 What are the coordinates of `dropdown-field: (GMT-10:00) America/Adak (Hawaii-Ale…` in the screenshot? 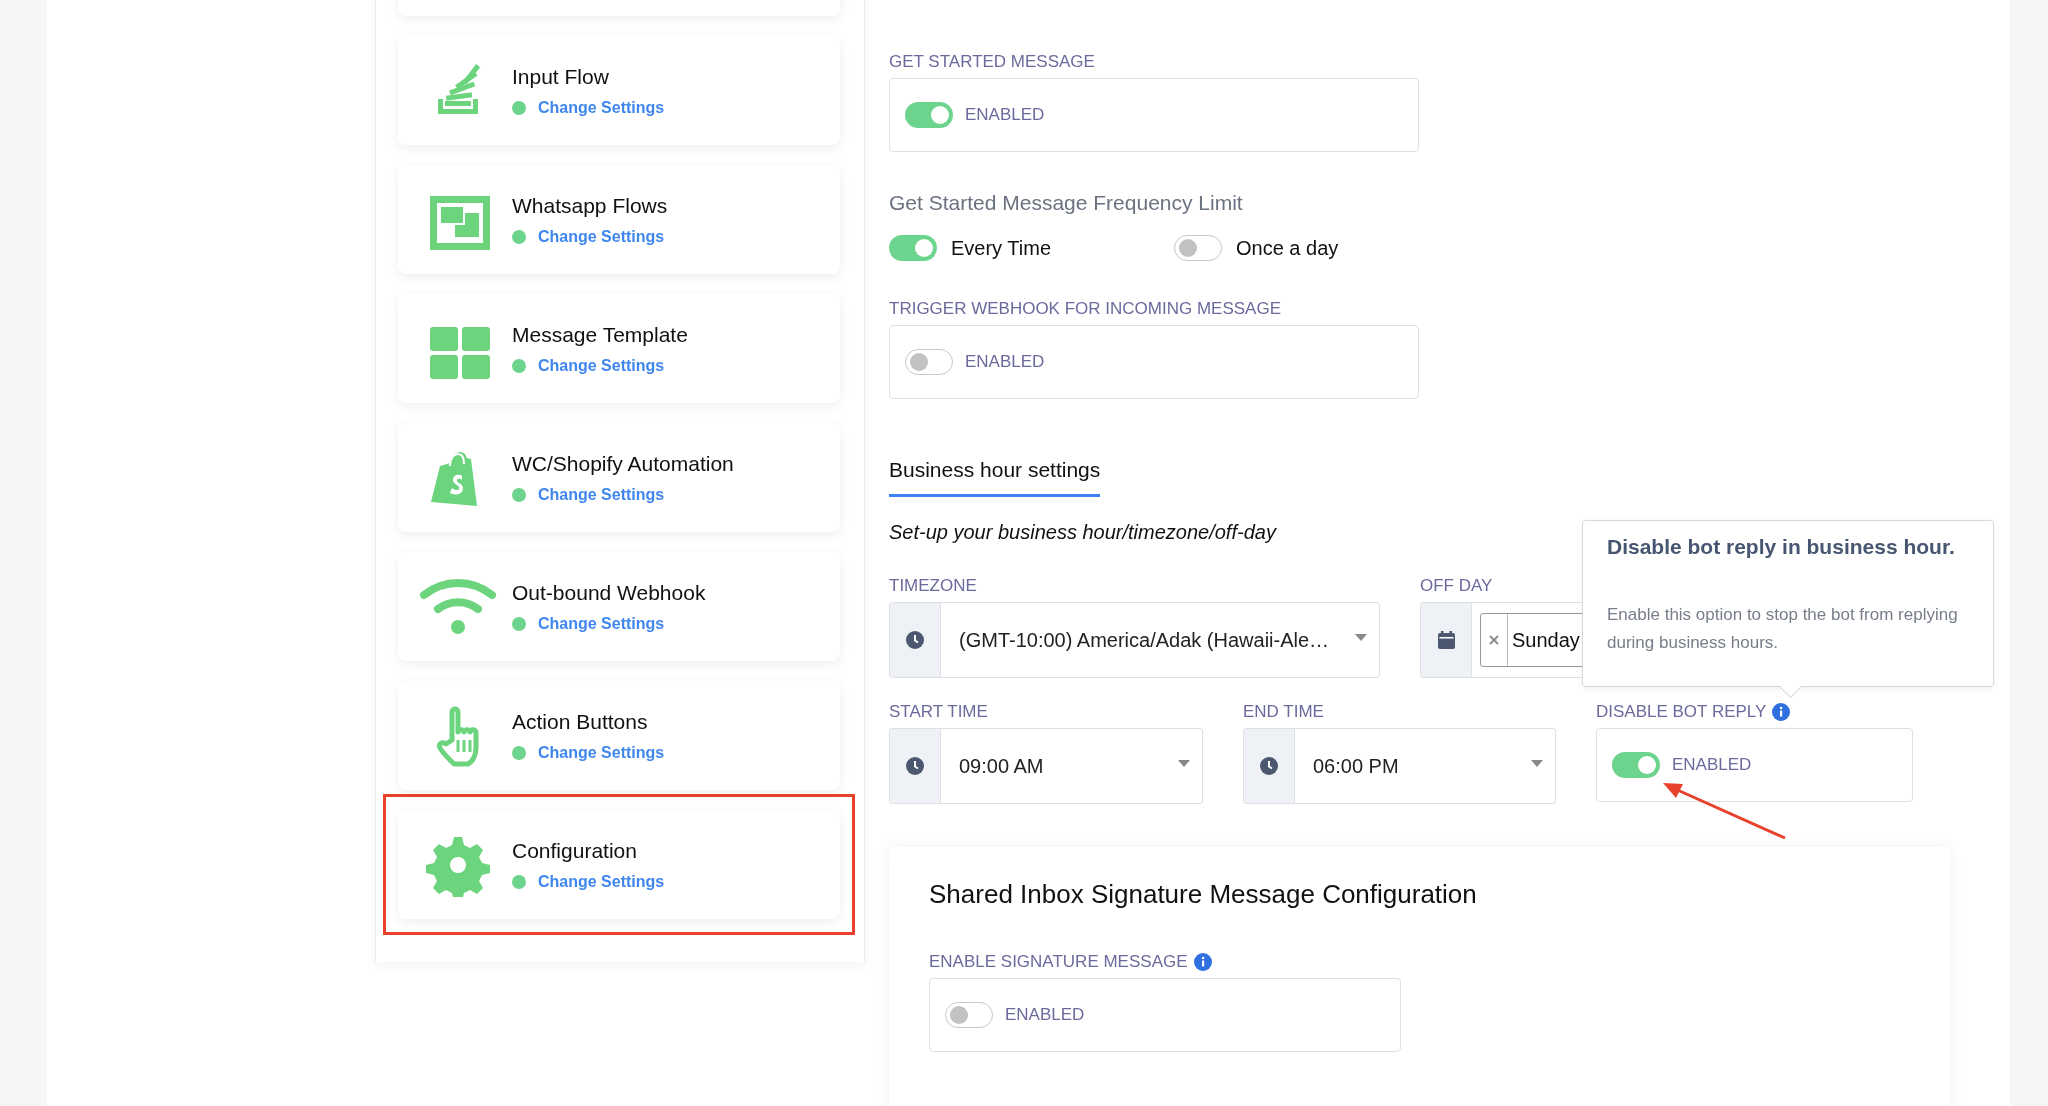 It's located at (1134, 640).